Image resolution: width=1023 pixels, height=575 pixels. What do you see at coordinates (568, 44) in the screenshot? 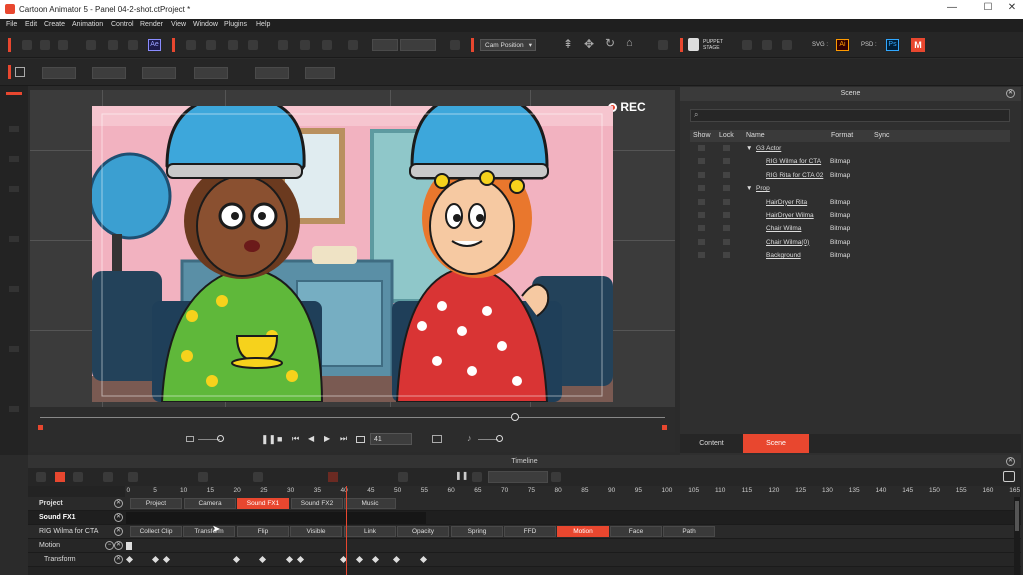
I see `move-up-icon: ⇞` at bounding box center [568, 44].